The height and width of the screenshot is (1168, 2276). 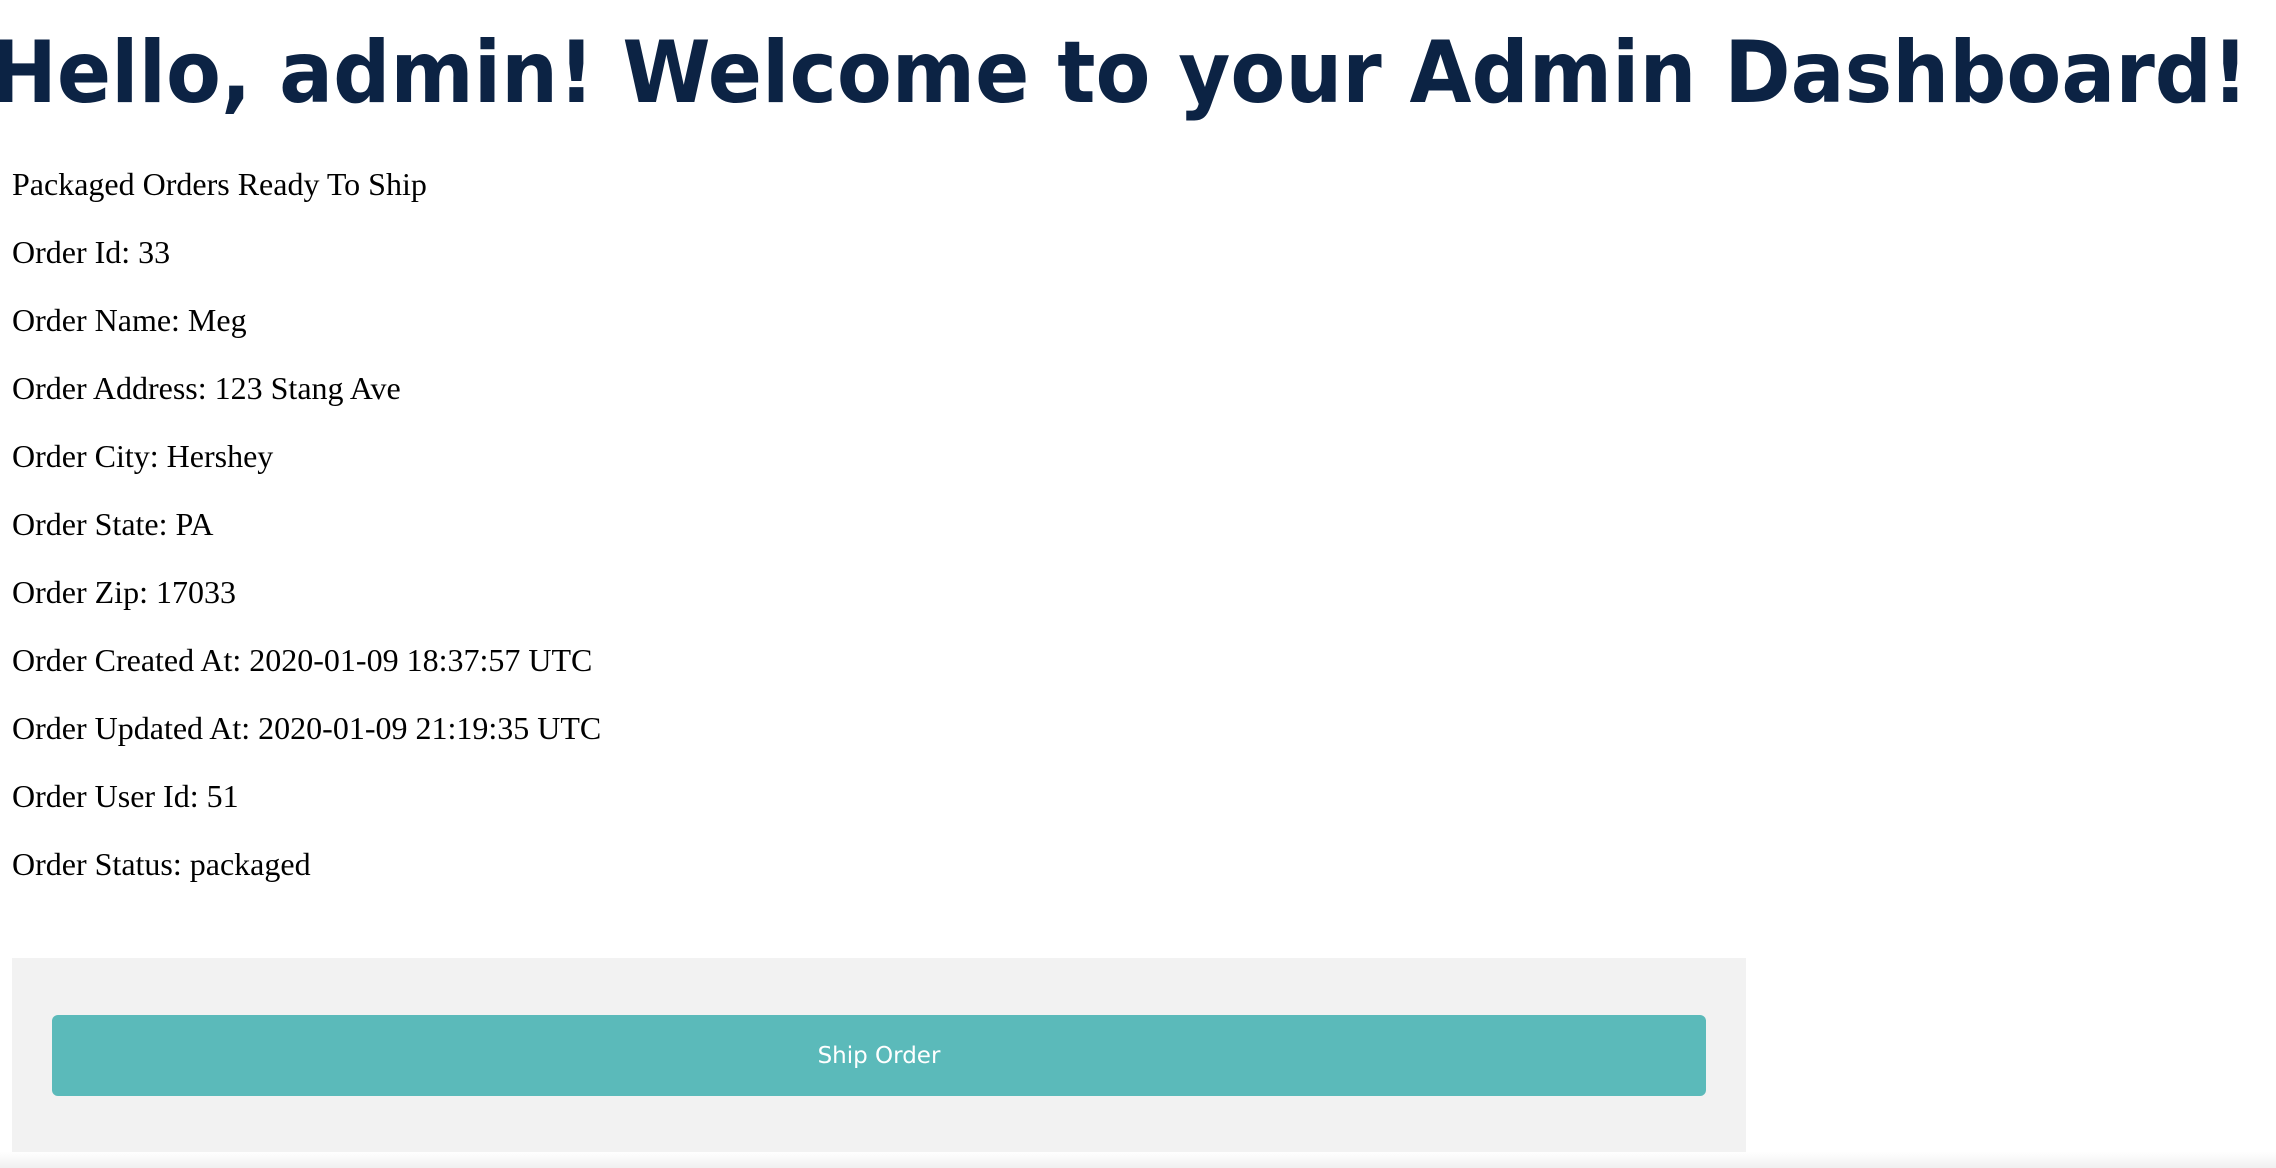 I want to click on order-created-label: Order Created At:, so click(x=127, y=660).